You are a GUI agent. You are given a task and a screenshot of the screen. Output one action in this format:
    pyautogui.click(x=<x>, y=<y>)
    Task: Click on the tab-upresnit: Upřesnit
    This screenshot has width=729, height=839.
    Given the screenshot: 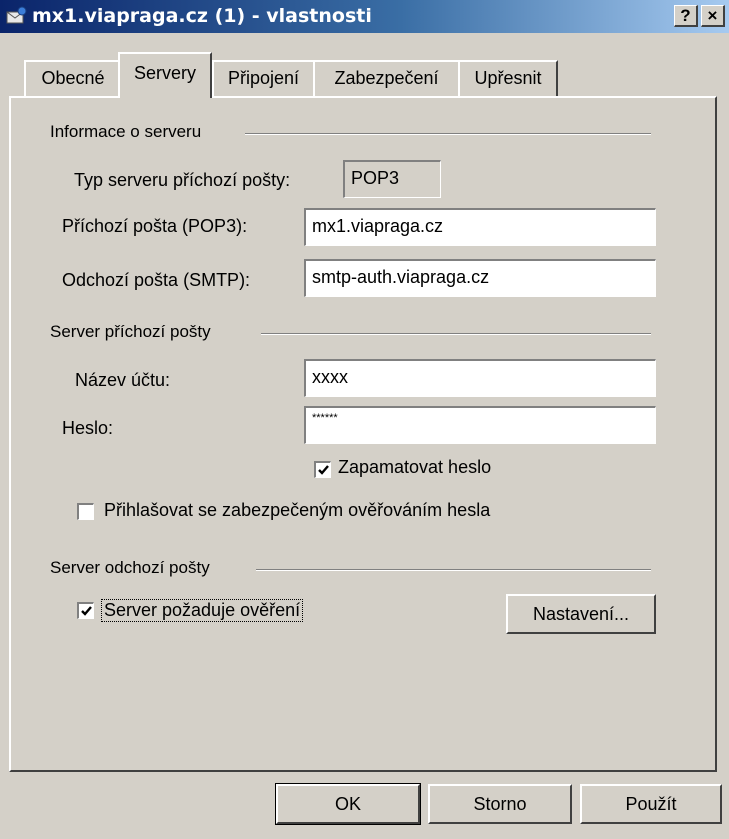 What is the action you would take?
    pyautogui.click(x=508, y=78)
    